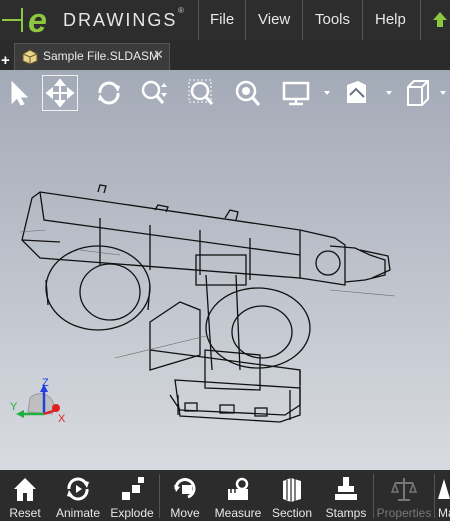 This screenshot has width=450, height=521. I want to click on edrawings-mark-icon: e, so click(24, 21).